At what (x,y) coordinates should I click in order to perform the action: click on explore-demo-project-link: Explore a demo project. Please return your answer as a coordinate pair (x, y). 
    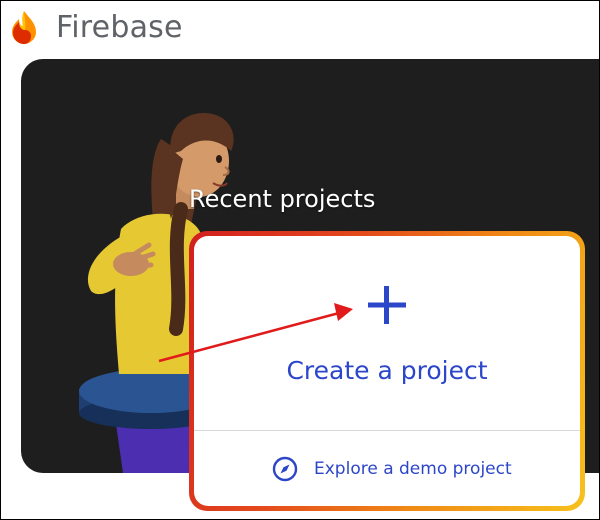
    Looking at the image, I should click on (392, 469).